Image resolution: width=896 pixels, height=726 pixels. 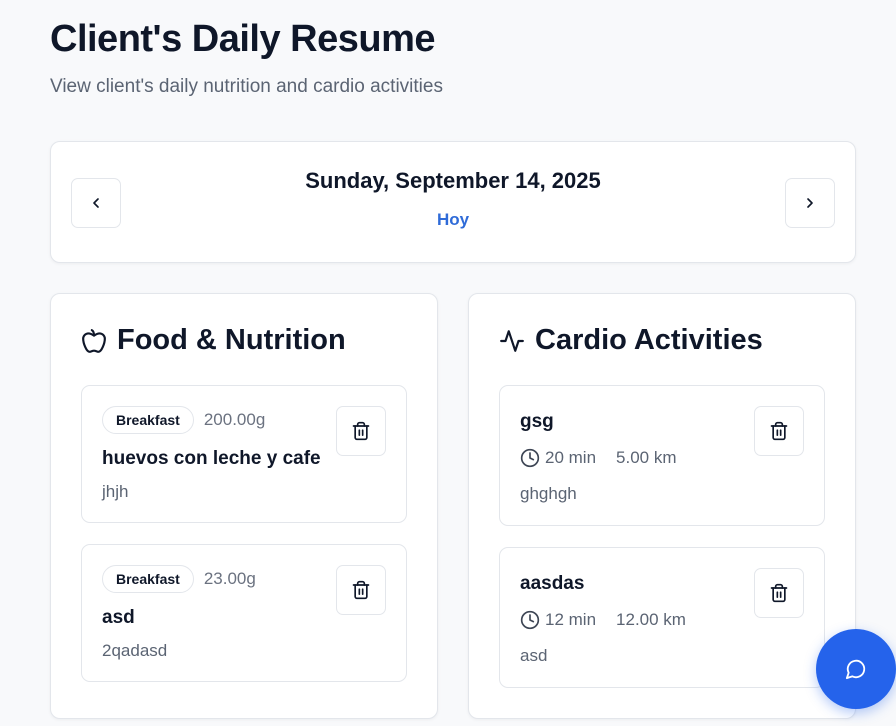 I want to click on chat-icon, so click(x=855, y=669).